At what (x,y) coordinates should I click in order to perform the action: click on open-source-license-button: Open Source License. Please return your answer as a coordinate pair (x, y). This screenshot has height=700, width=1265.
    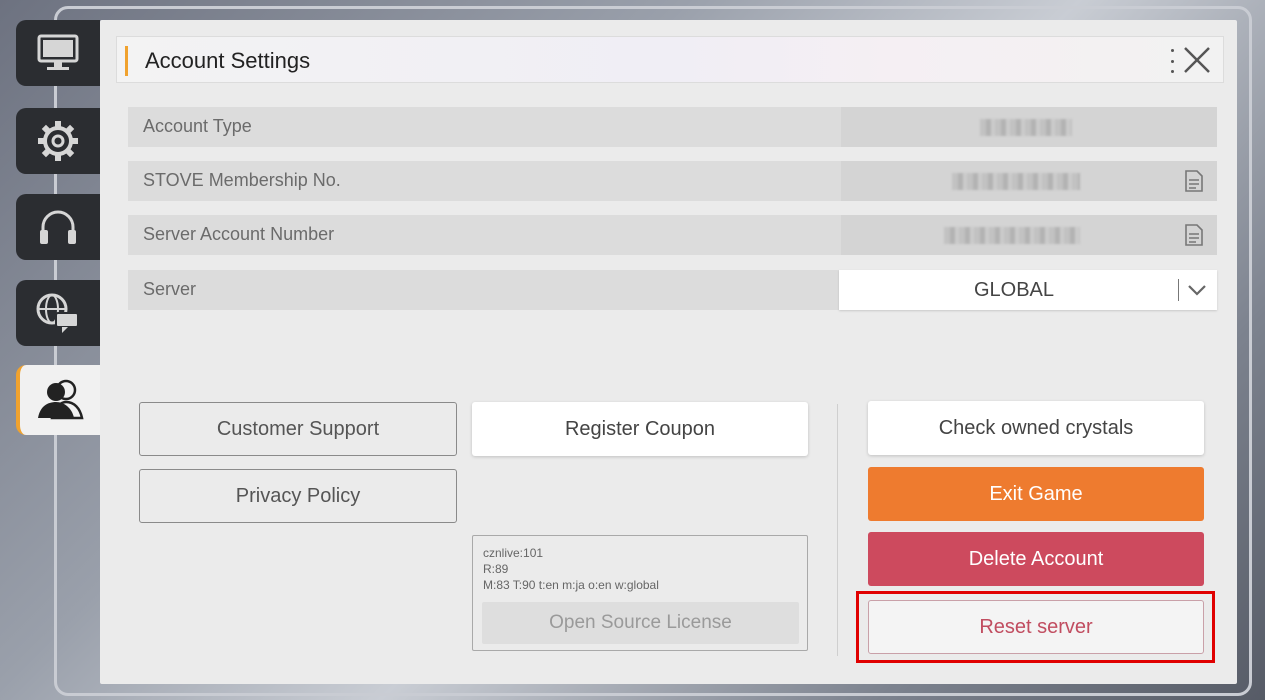
    Looking at the image, I should click on (640, 623).